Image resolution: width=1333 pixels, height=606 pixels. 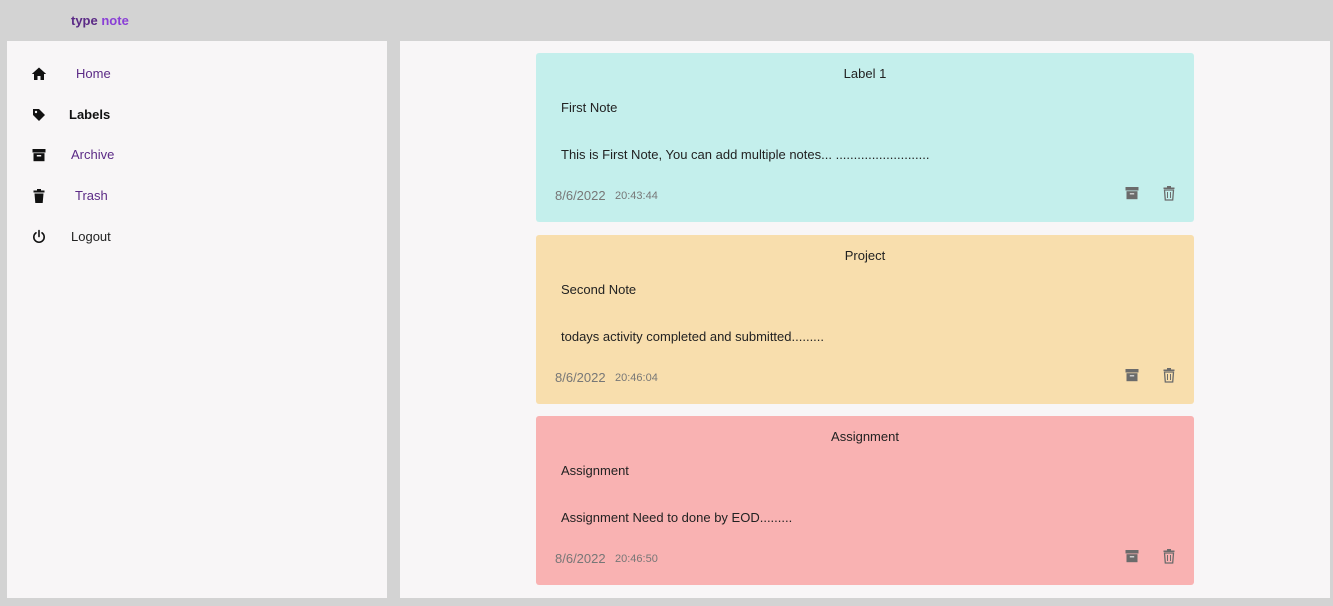 What do you see at coordinates (636, 196) in the screenshot?
I see `note-time: 20:43:44` at bounding box center [636, 196].